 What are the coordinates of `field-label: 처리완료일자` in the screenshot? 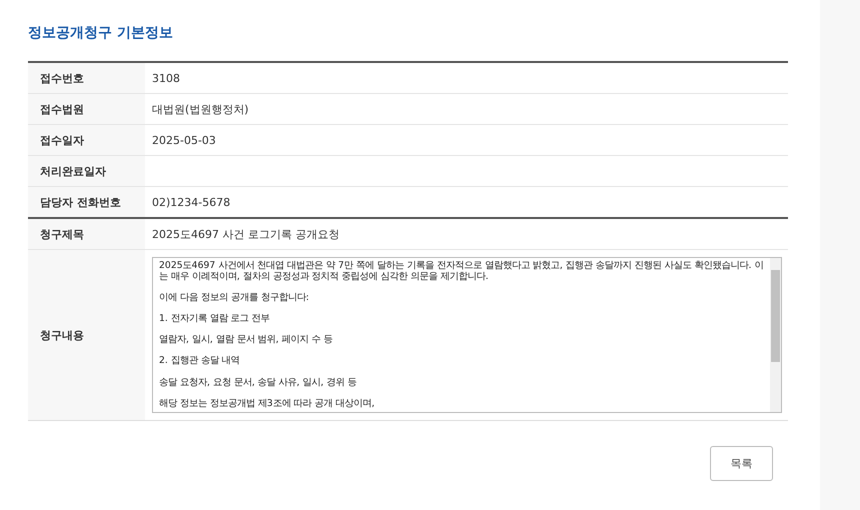 It's located at (86, 171).